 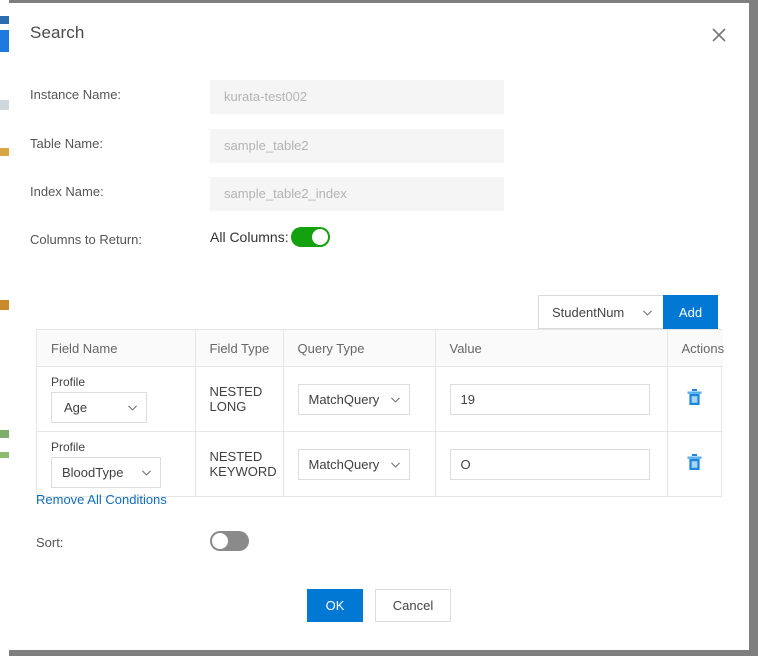 What do you see at coordinates (67, 191) in the screenshot?
I see `index-name-label: Index Name:` at bounding box center [67, 191].